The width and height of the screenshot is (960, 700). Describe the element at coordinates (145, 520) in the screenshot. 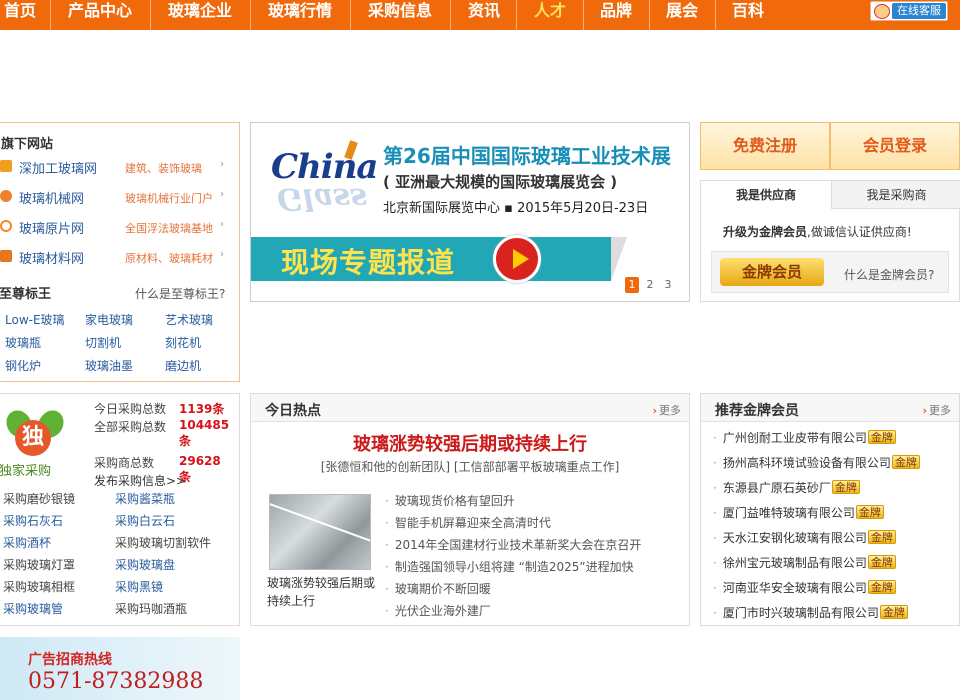

I see `purchase-link: 采购白云石` at that location.